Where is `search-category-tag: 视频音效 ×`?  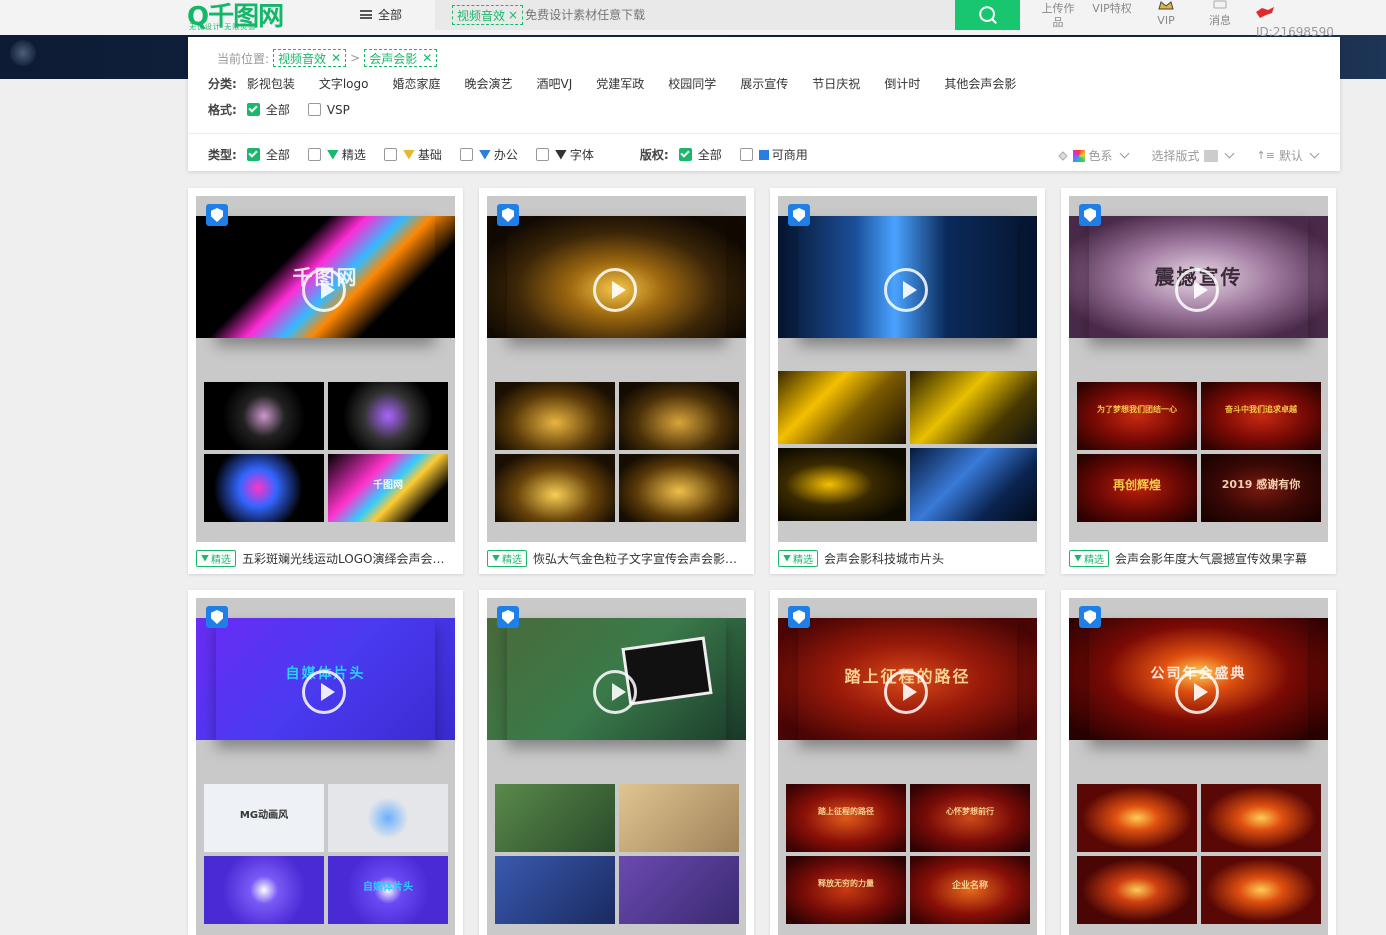
search-category-tag: 视频音效 × is located at coordinates (488, 15).